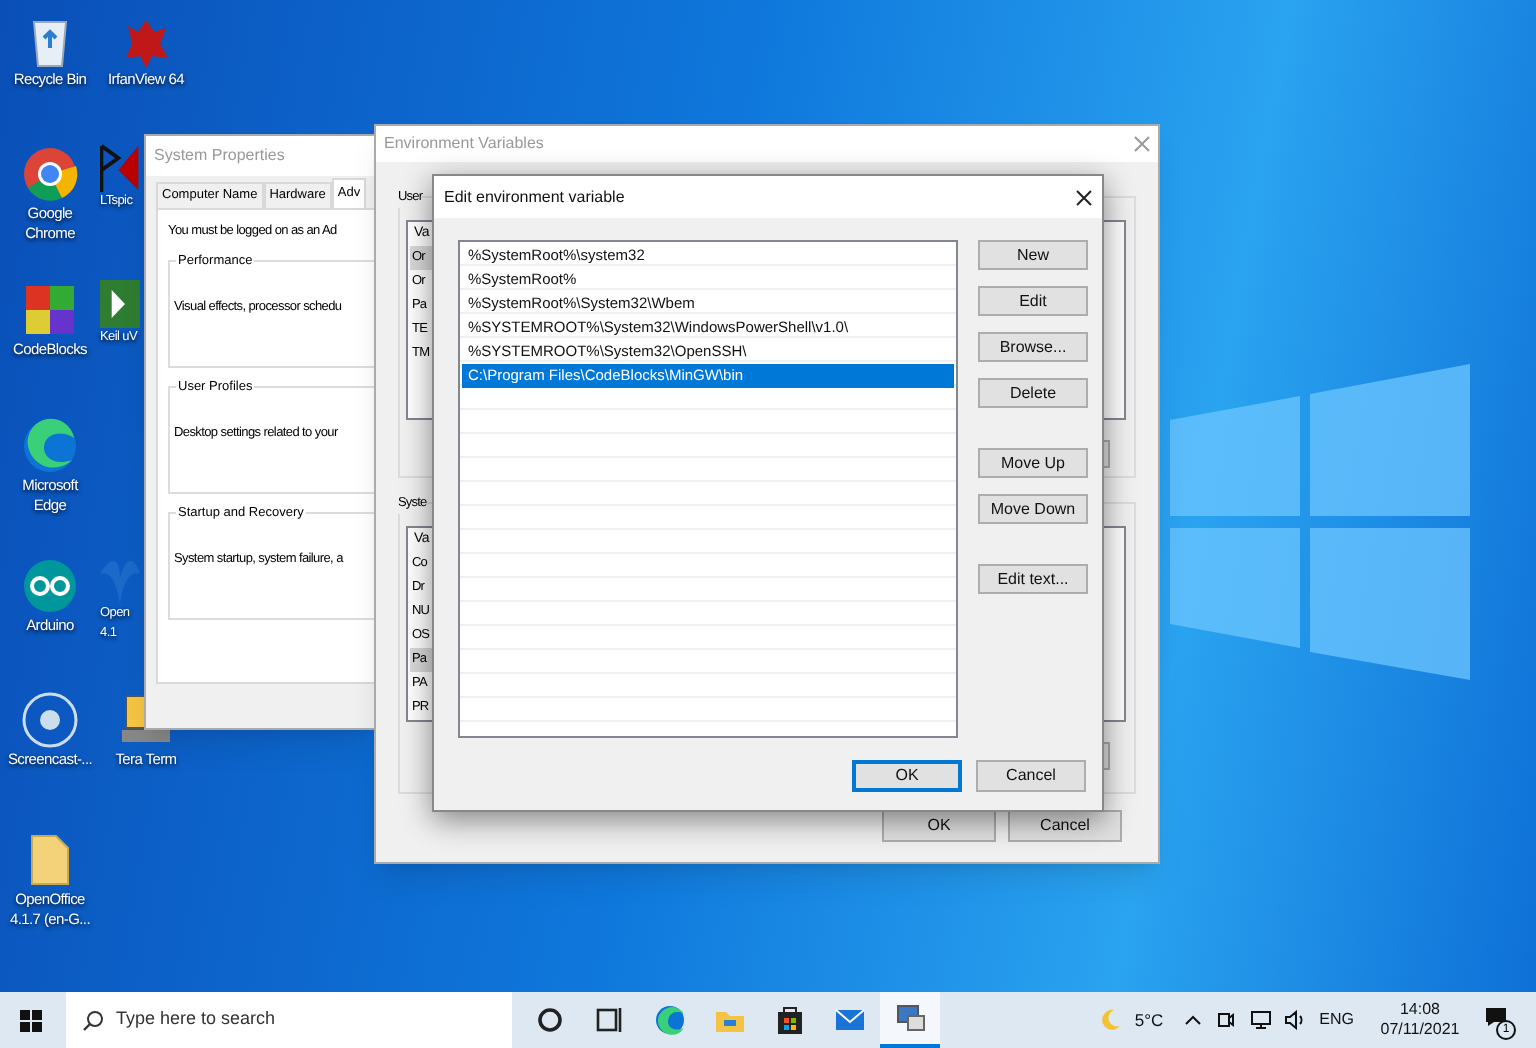  What do you see at coordinates (1496, 1017) in the screenshot?
I see `notification-icon` at bounding box center [1496, 1017].